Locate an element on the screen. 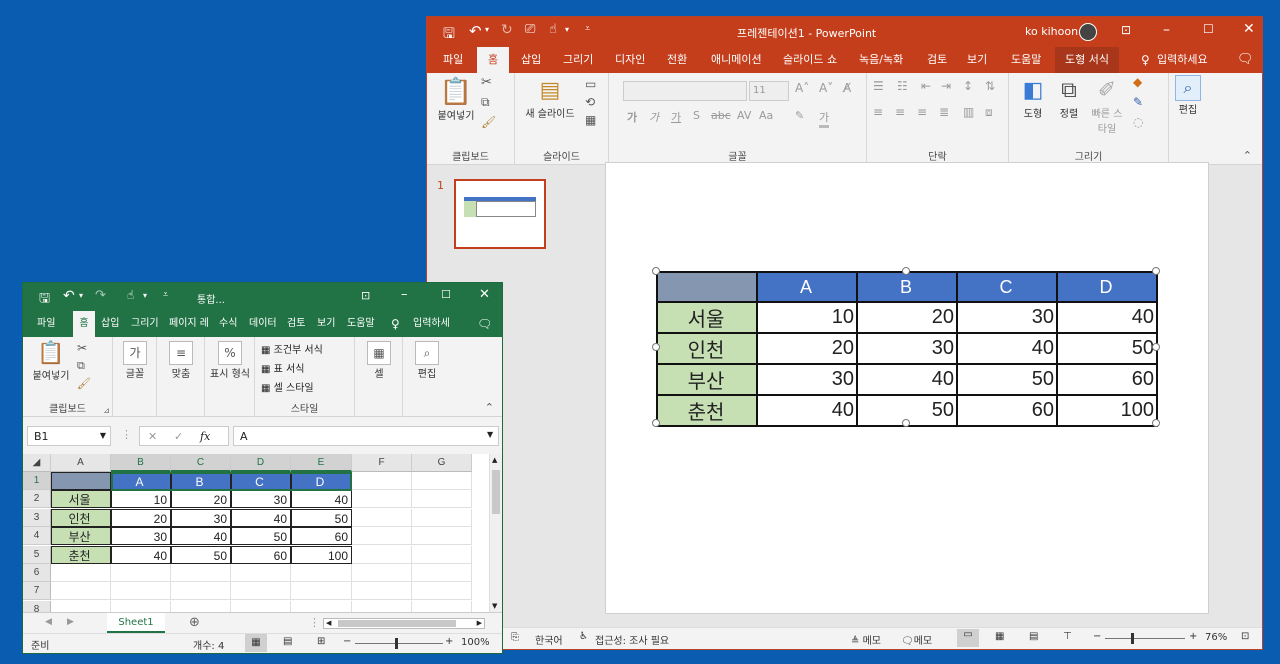 This screenshot has width=1280, height=664. name-box-dropdown-icon: ▼ is located at coordinates (103, 435).